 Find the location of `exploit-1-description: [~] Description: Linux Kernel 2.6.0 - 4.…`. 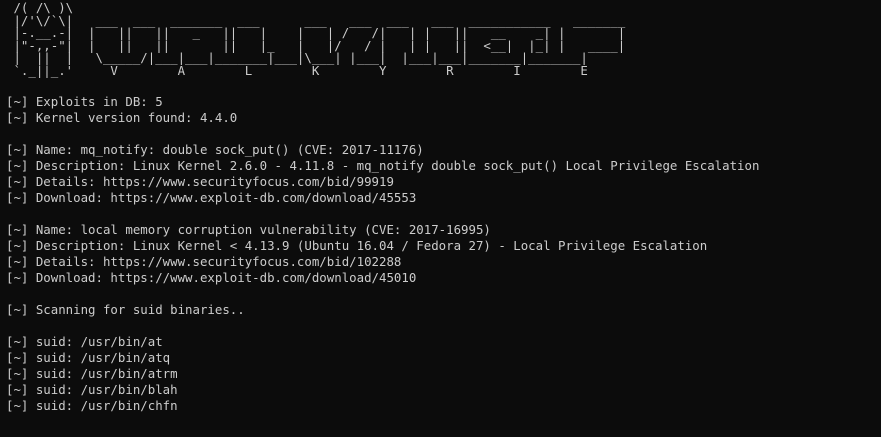

exploit-1-description: [~] Description: Linux Kernel 2.6.0 - 4.… is located at coordinates (383, 165).